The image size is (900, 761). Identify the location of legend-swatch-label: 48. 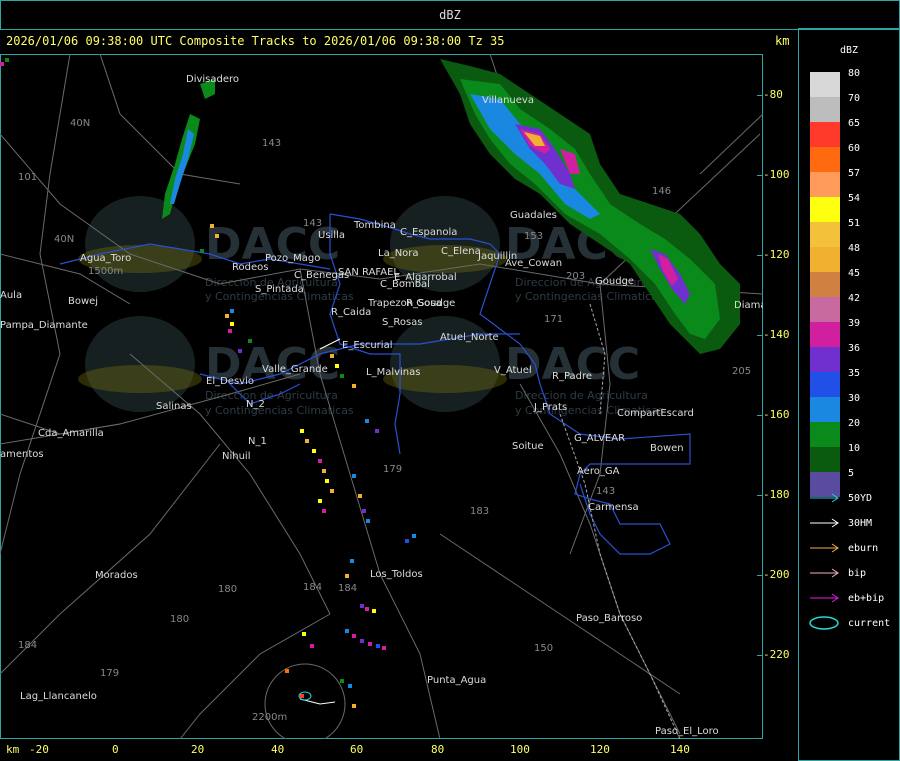
(854, 248).